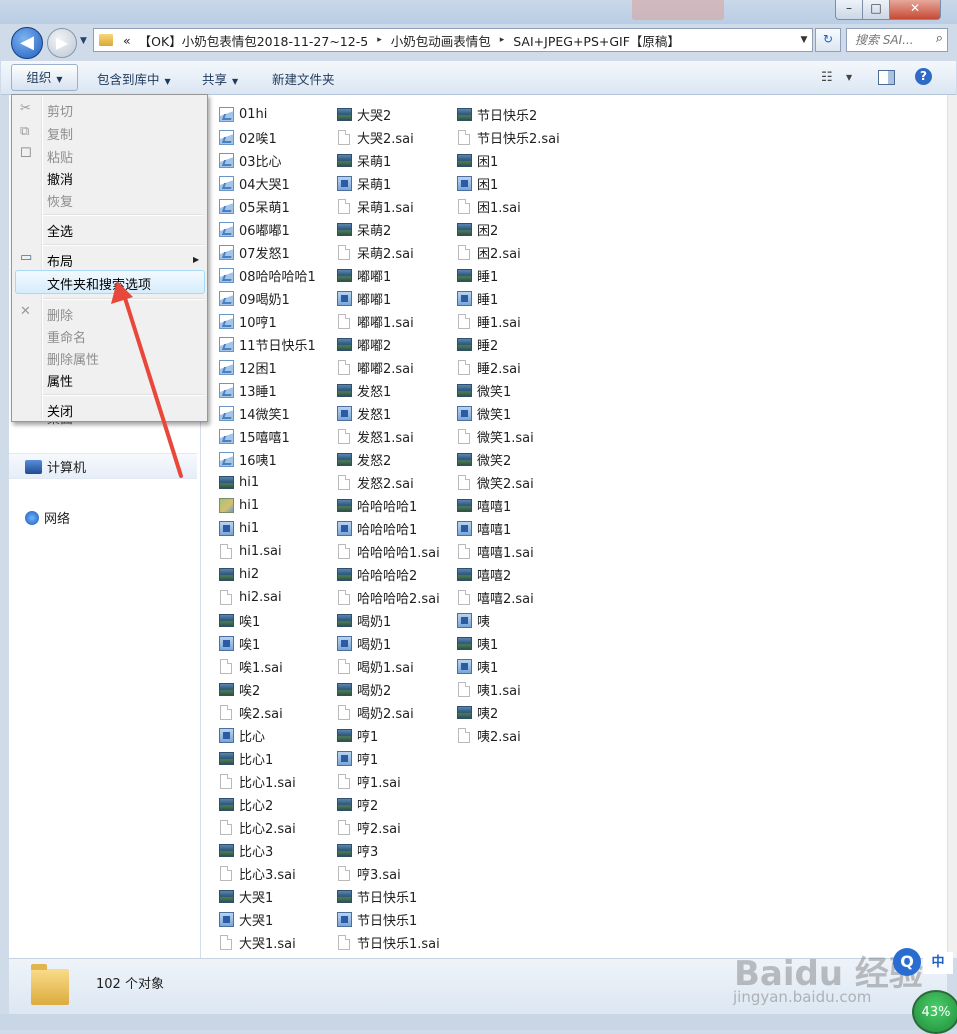 The image size is (957, 1034). What do you see at coordinates (60, 178) in the screenshot?
I see `menu-item-undo: 撤消` at bounding box center [60, 178].